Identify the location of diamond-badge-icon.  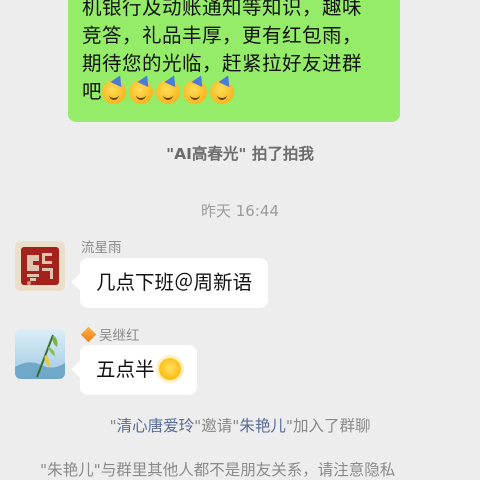
(88, 334).